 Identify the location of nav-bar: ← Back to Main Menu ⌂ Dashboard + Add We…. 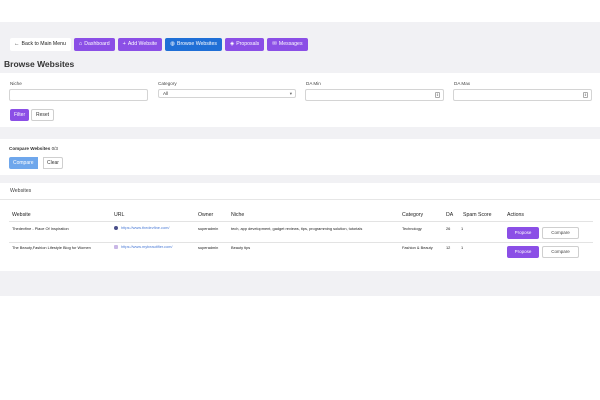
(159, 44).